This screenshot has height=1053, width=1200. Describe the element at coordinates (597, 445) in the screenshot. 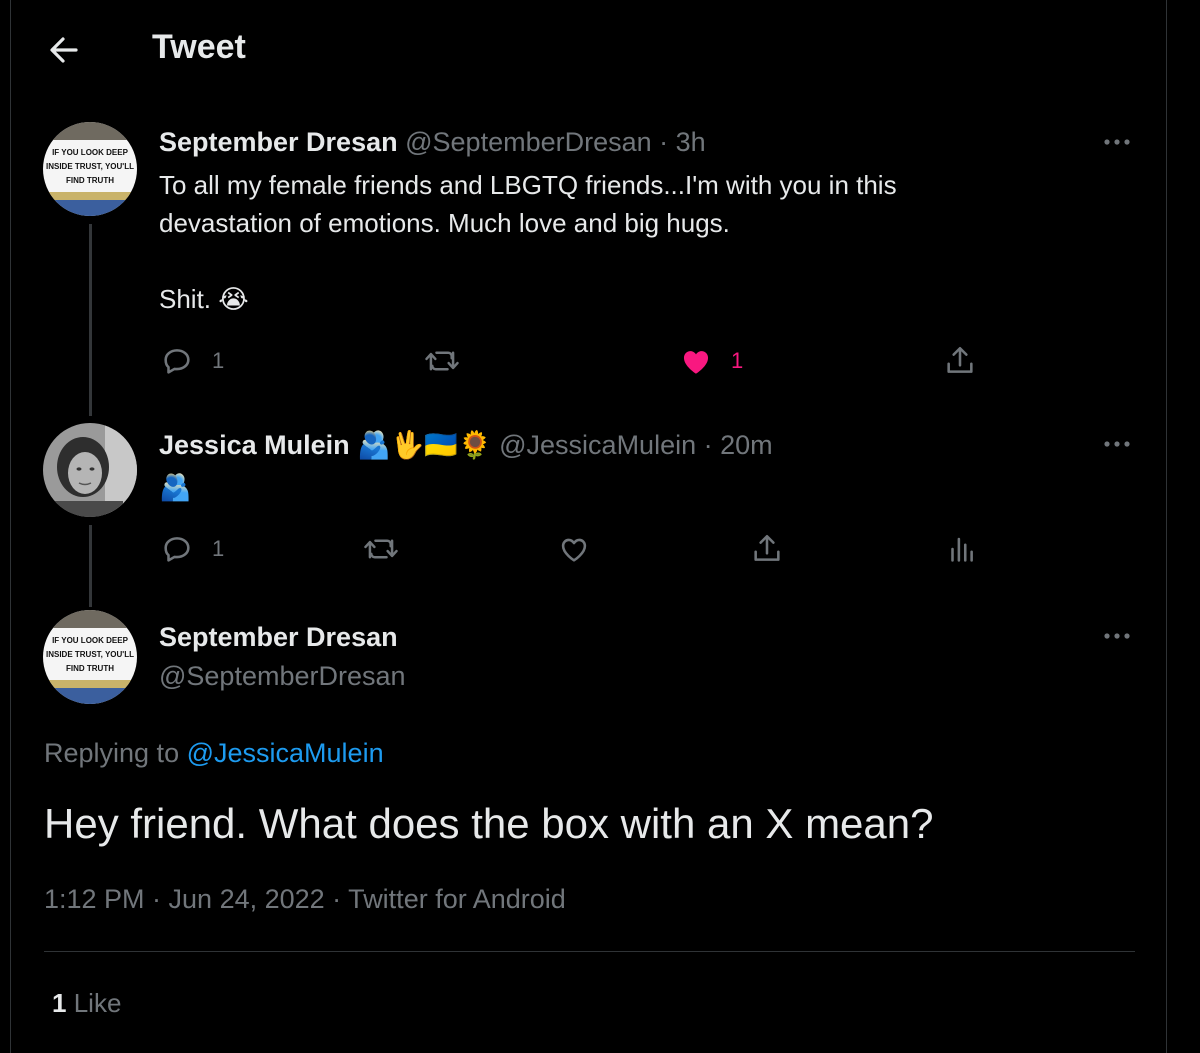

I see `handle: @JessicaMulein` at that location.